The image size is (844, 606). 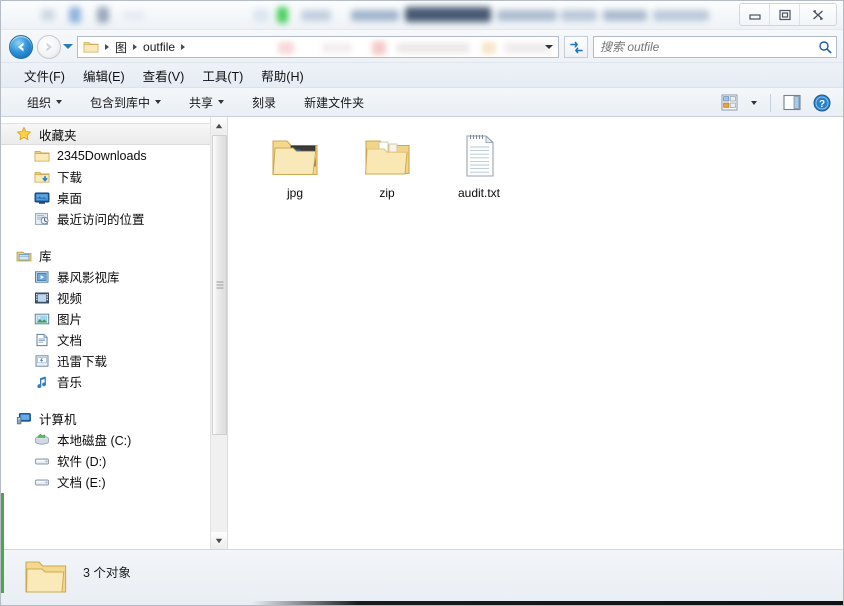 What do you see at coordinates (114, 381) in the screenshot?
I see `sidebar-item-music: 音乐` at bounding box center [114, 381].